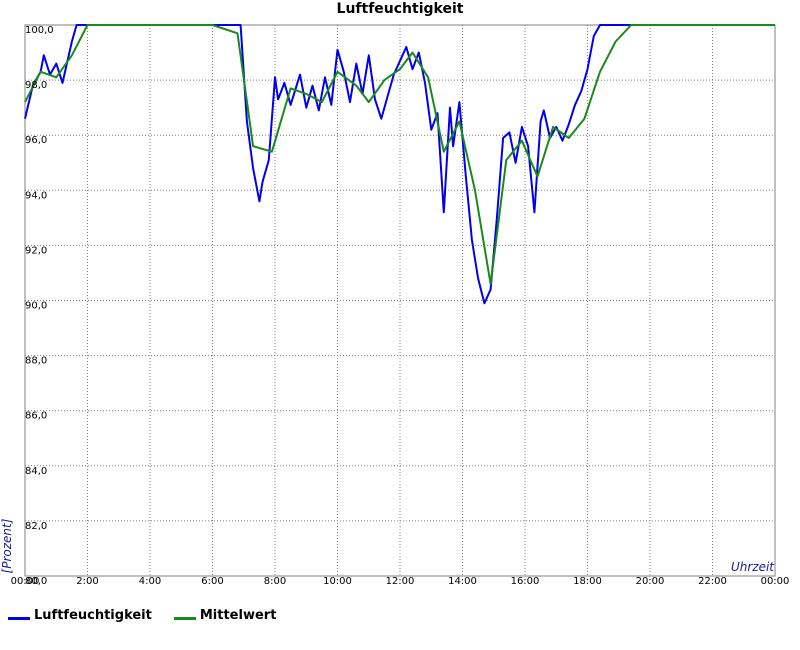 This screenshot has height=650, width=800. Describe the element at coordinates (337, 581) in the screenshot. I see `x-tick-label: 10:00` at that location.